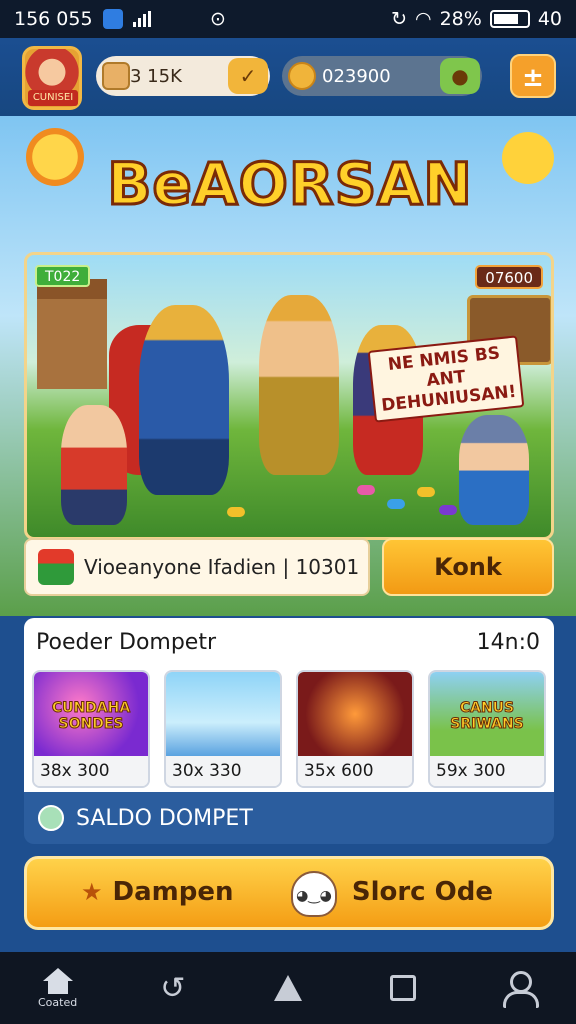 This screenshot has width=576, height=1024. I want to click on status-time: 156 055, so click(53, 19).